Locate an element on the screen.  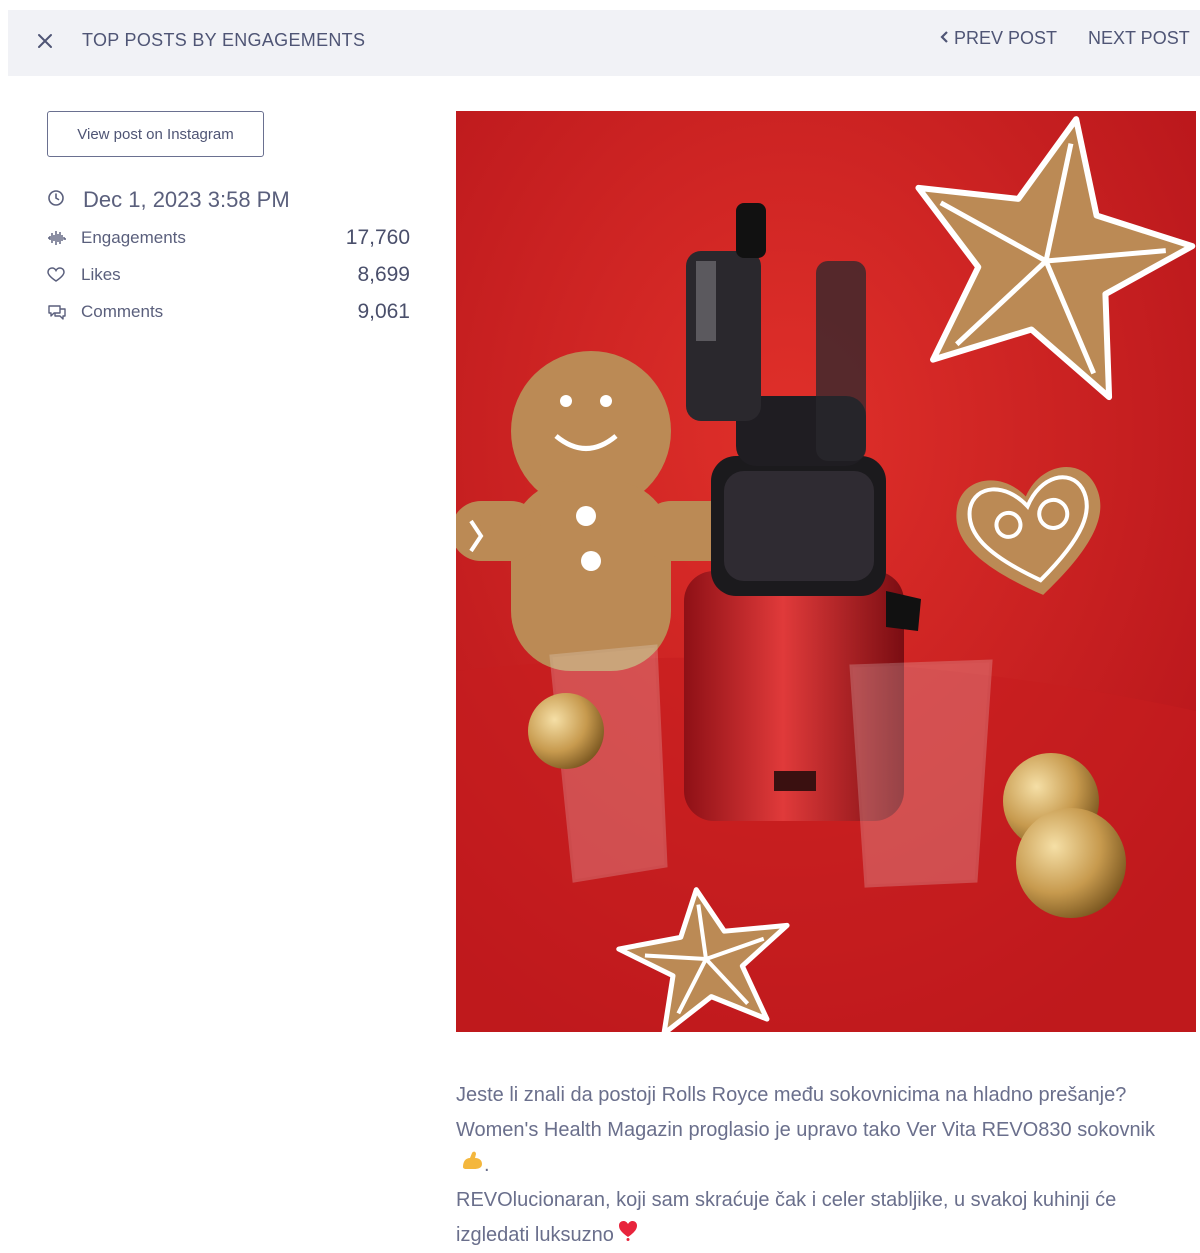
stat-comments: Comments 9,061 is located at coordinates (228, 312).